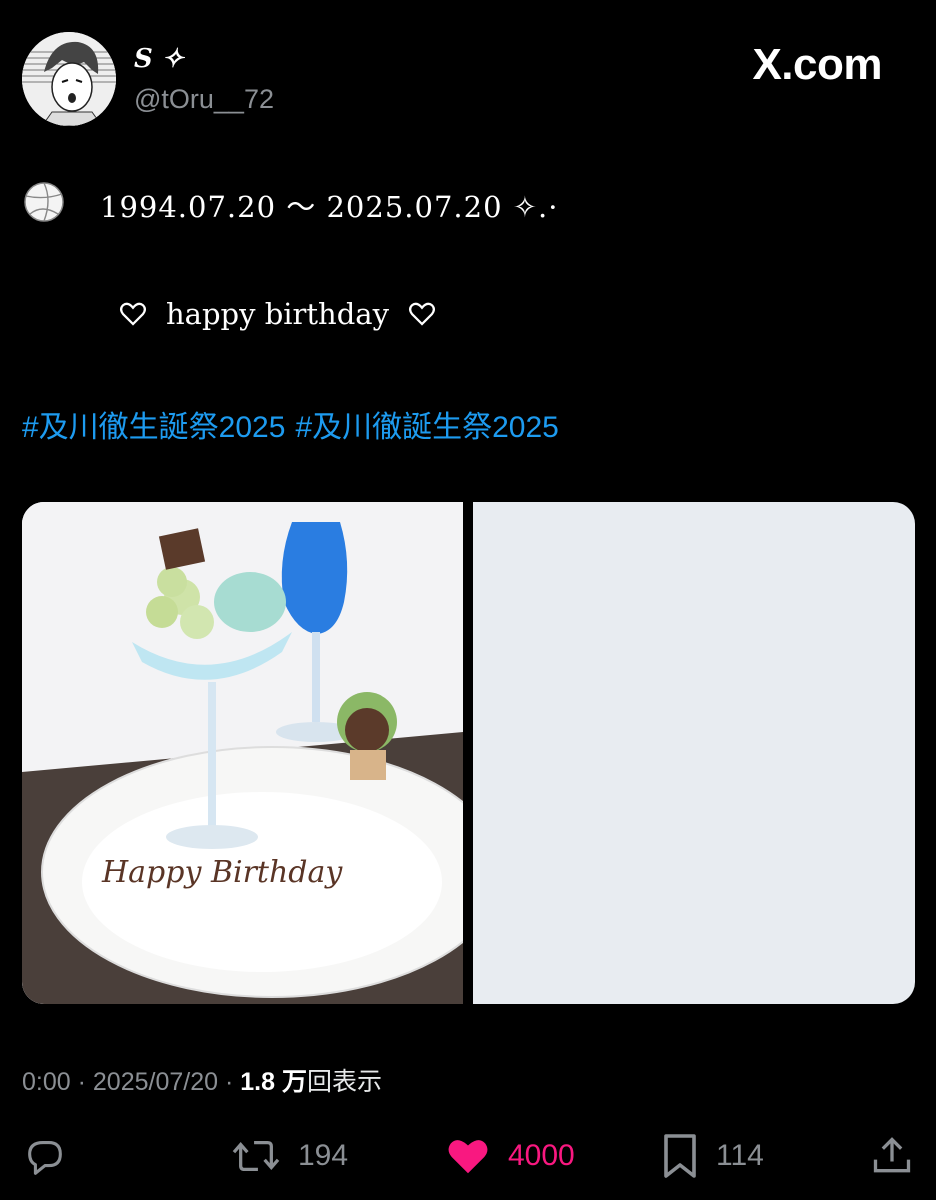  What do you see at coordinates (329, 207) in the screenshot?
I see `date-range-text: 1994.07.20 〜 2025.07.20 ✧.·` at bounding box center [329, 207].